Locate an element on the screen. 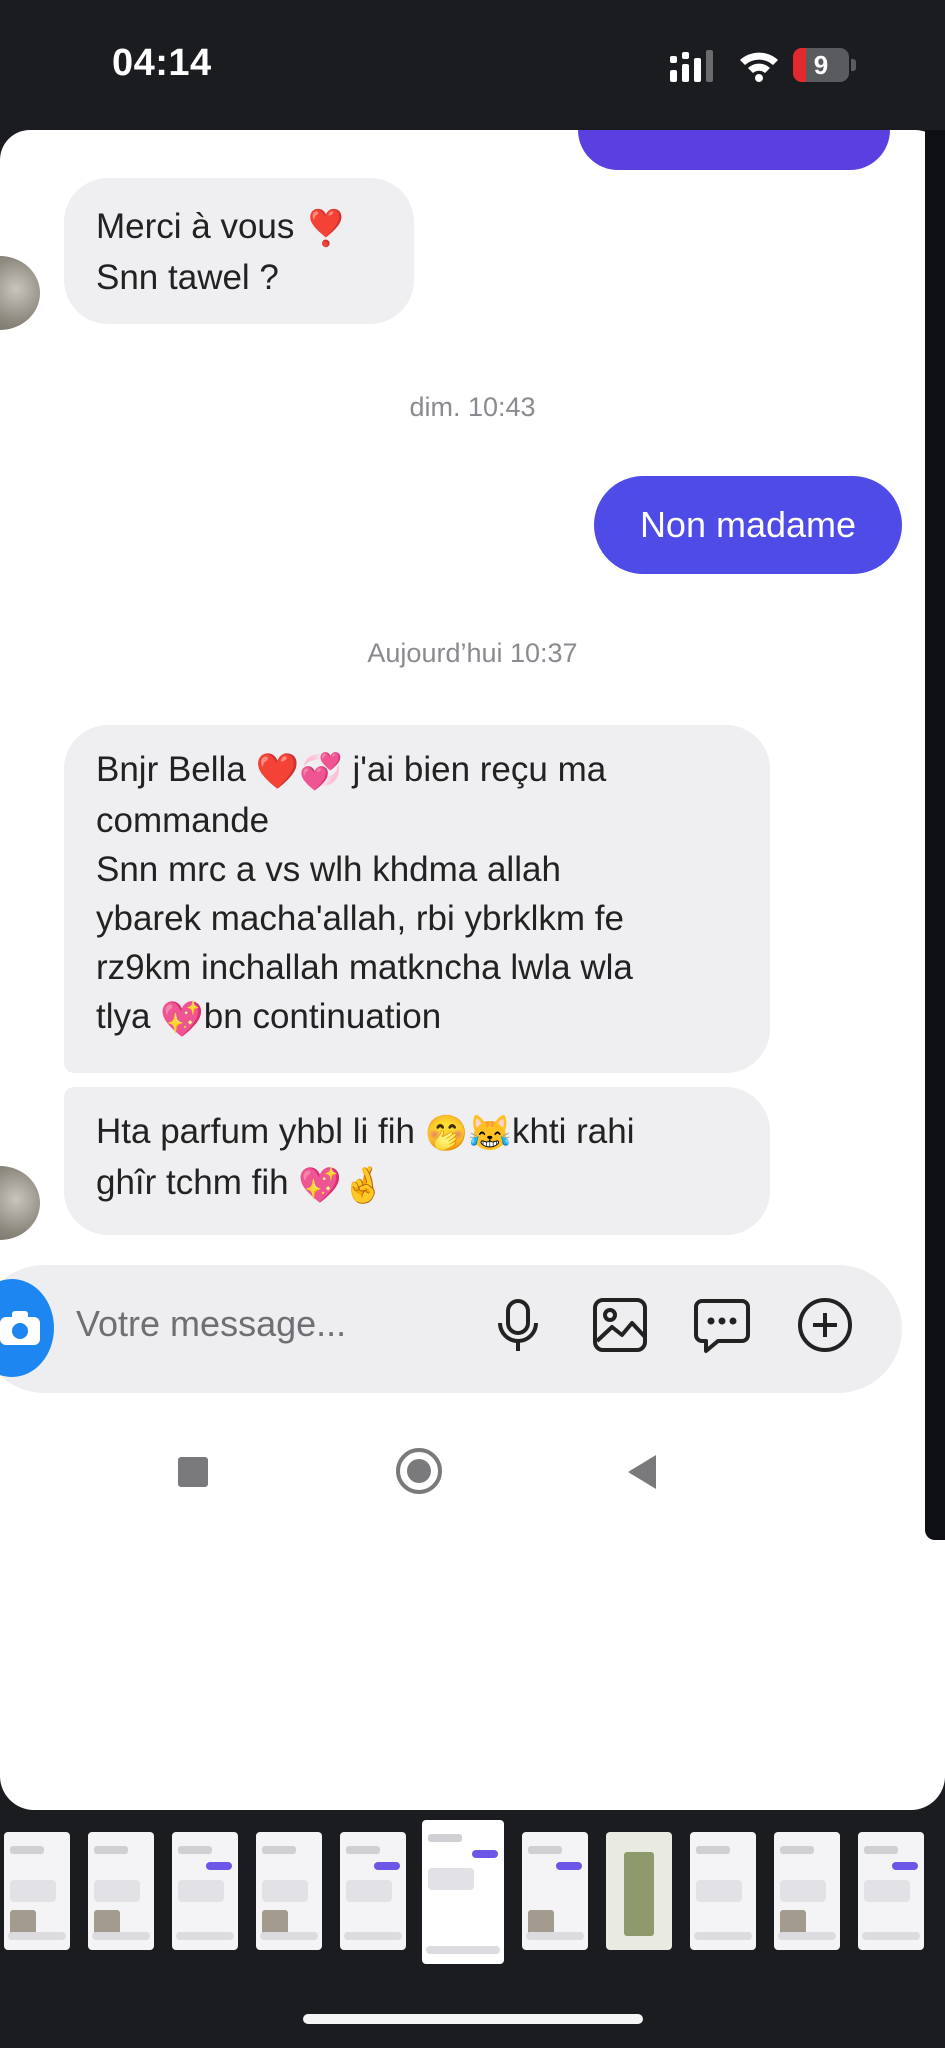  heart-fingers-emoji: 💖🤞 is located at coordinates (342, 1185).